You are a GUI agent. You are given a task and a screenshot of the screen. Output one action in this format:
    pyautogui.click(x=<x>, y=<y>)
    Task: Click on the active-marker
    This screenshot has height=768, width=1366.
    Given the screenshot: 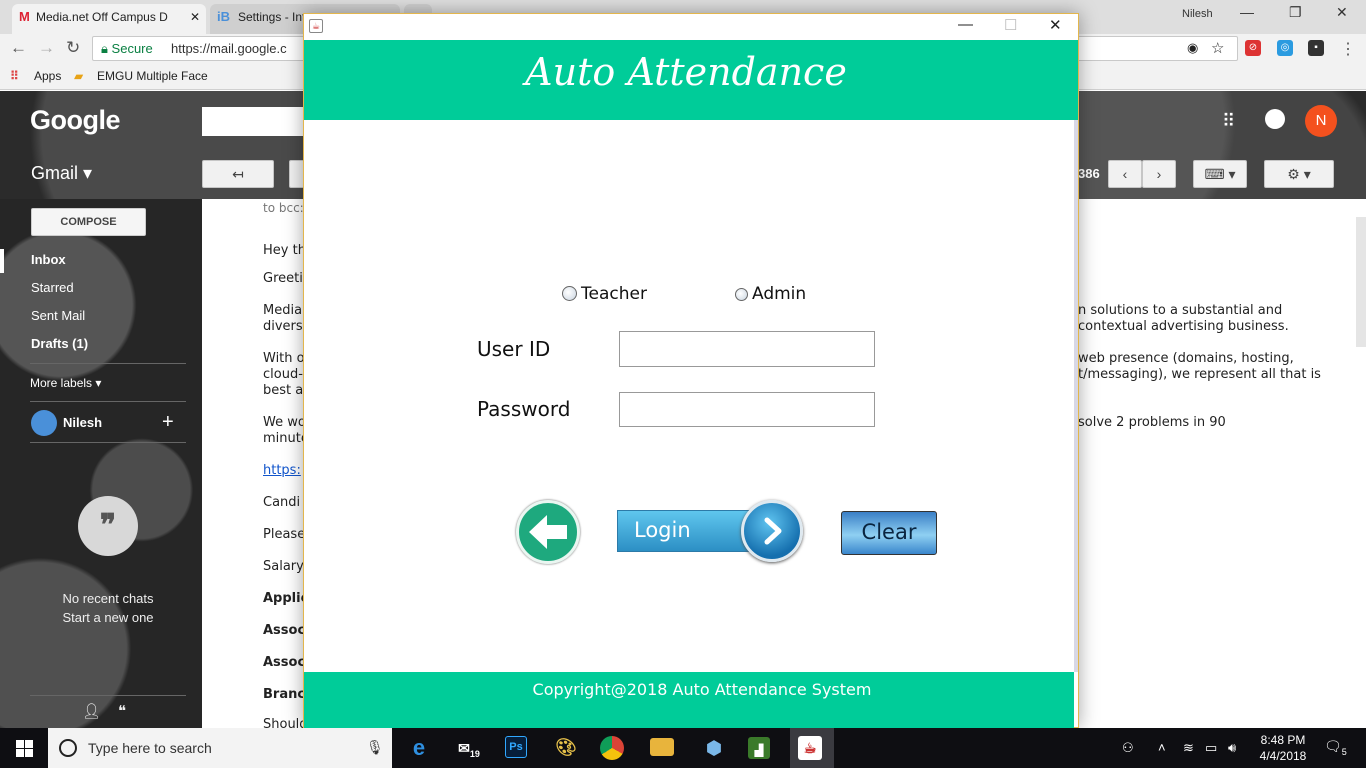 What is the action you would take?
    pyautogui.click(x=2, y=261)
    